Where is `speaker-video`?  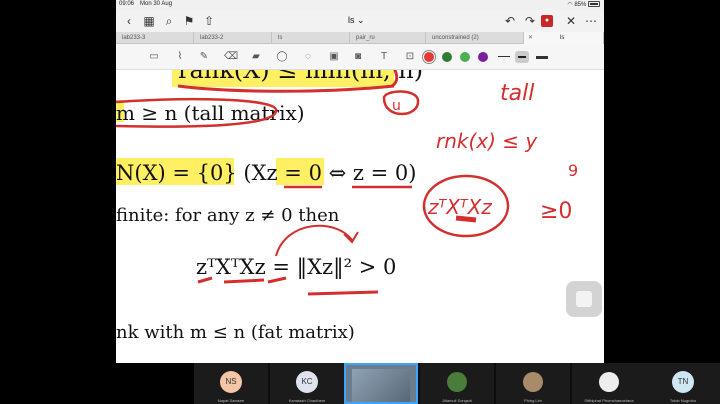
speaker-video is located at coordinates (381, 385).